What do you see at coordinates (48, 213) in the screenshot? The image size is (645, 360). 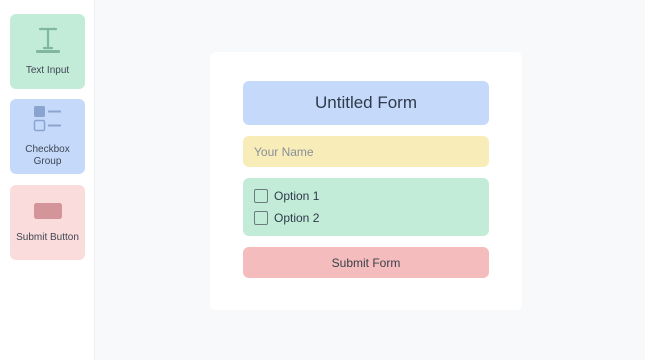 I see `button-icon` at bounding box center [48, 213].